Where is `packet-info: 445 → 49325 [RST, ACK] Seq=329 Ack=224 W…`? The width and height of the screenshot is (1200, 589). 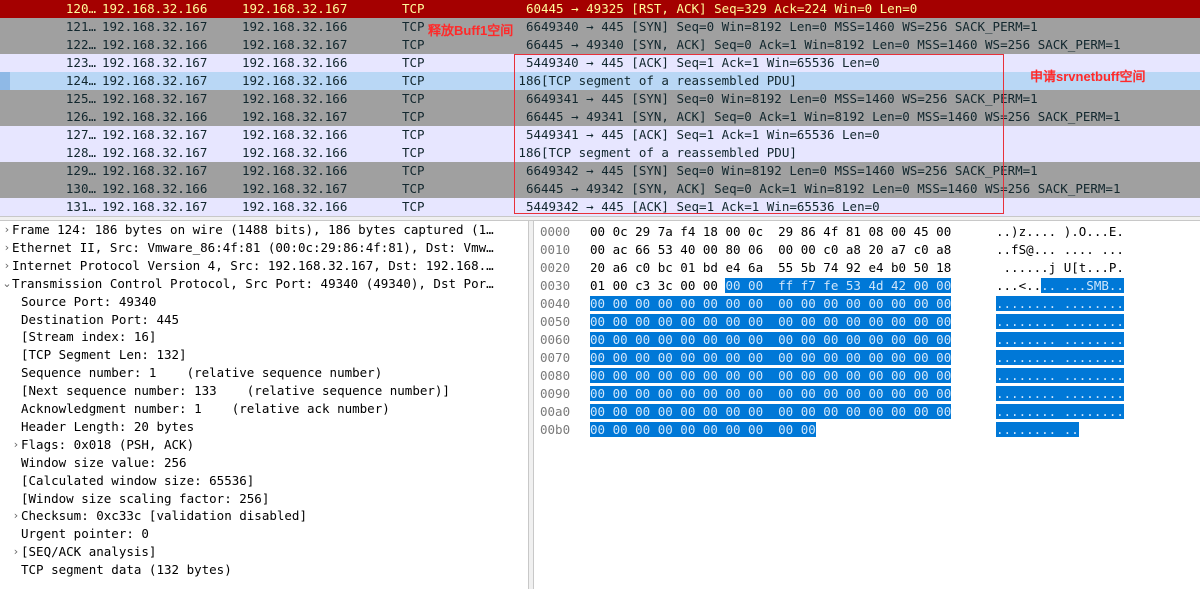 packet-info: 445 → 49325 [RST, ACK] Seq=329 Ack=224 W… is located at coordinates (729, 8).